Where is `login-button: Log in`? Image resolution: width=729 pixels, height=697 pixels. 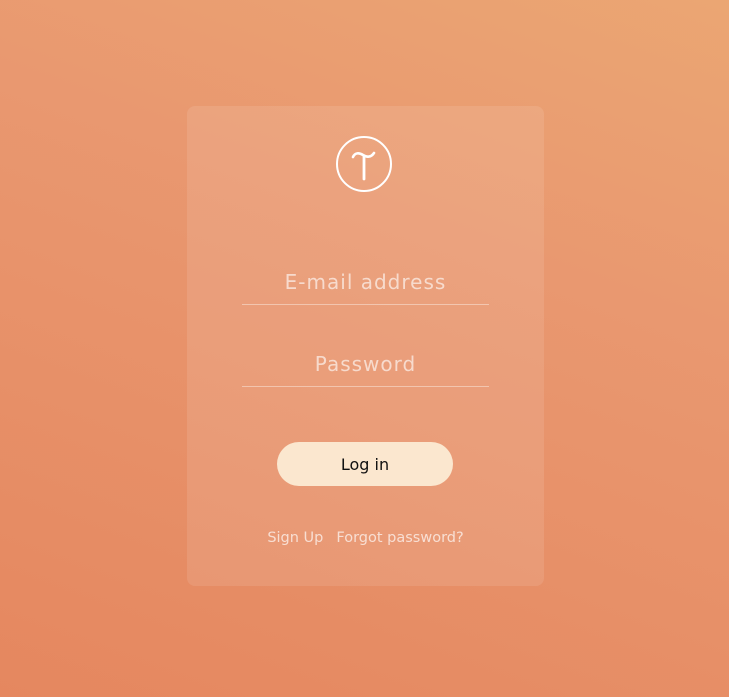 login-button: Log in is located at coordinates (365, 464).